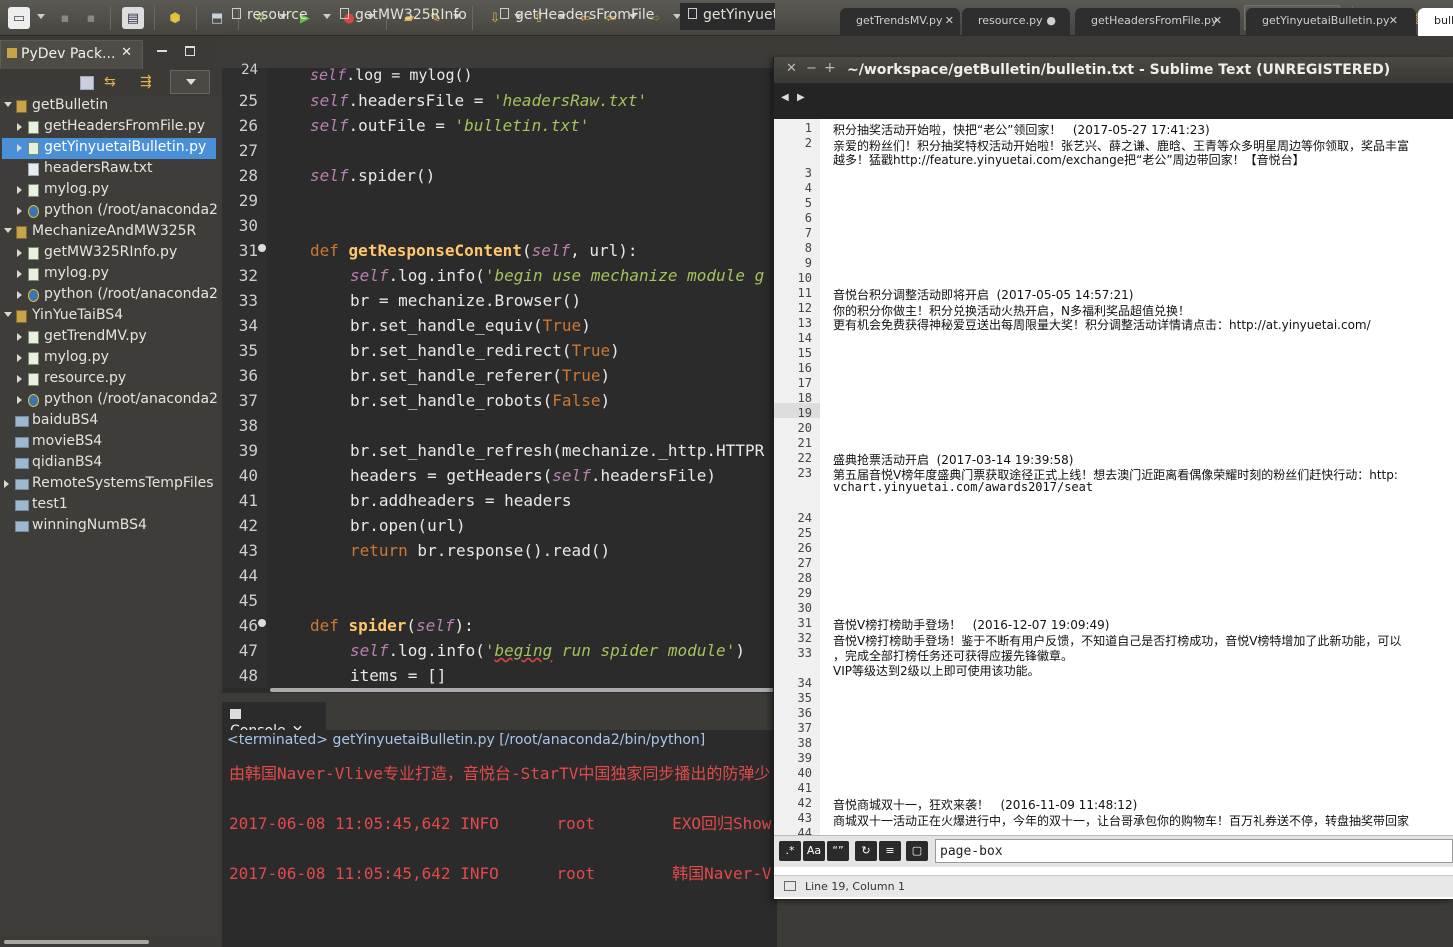 This screenshot has height=947, width=1453. What do you see at coordinates (76, 189) in the screenshot?
I see `tree-item-label: mylog.py` at bounding box center [76, 189].